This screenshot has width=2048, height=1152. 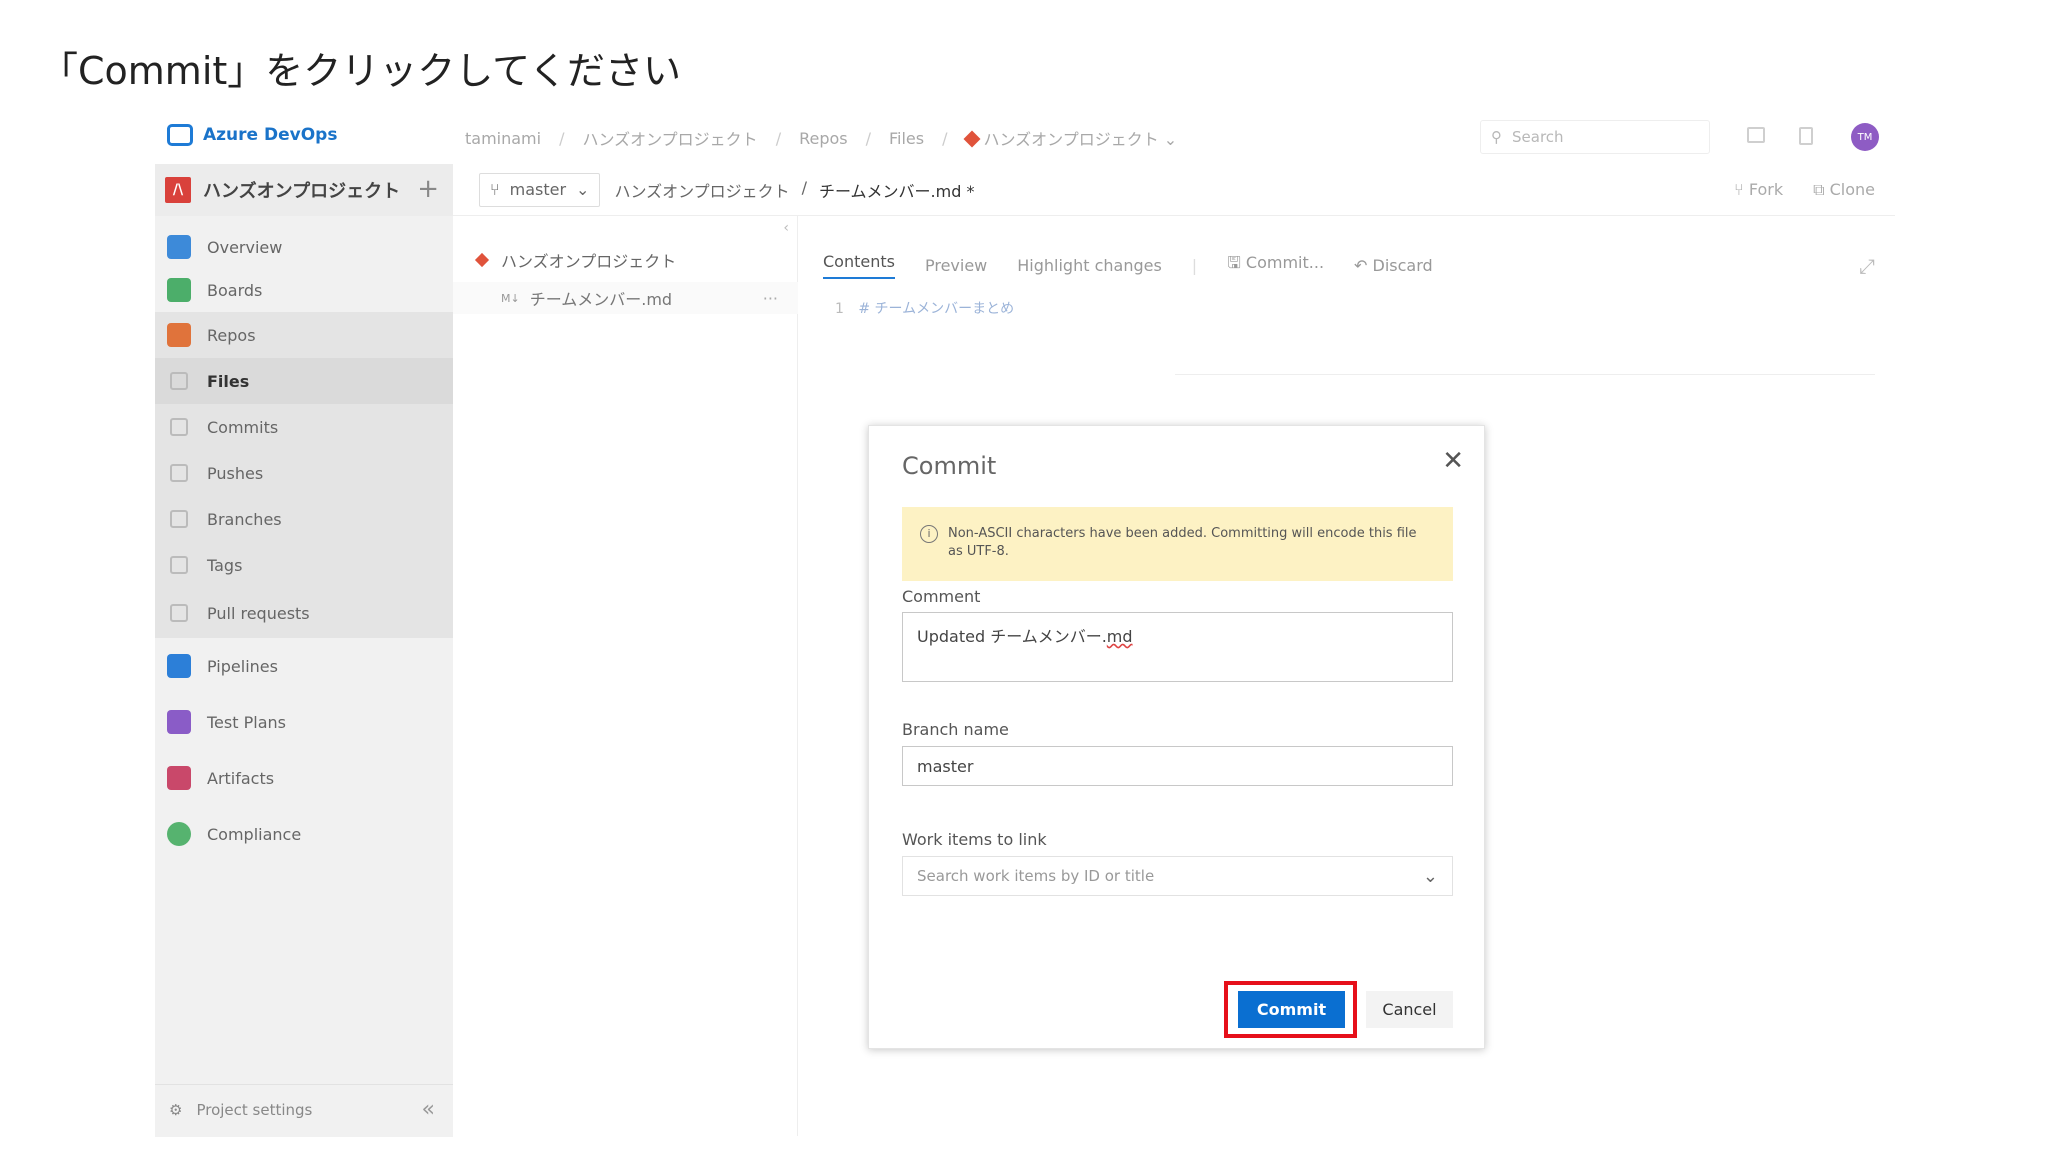 I want to click on repos-icon, so click(x=179, y=335).